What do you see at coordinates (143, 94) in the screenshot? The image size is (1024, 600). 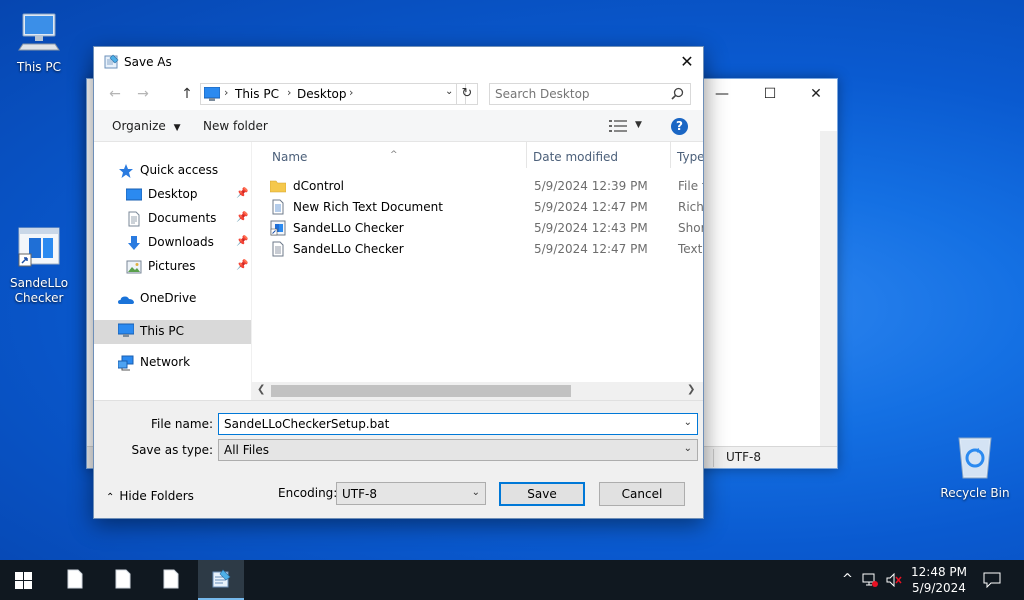 I see `forward-arrow-icon: →` at bounding box center [143, 94].